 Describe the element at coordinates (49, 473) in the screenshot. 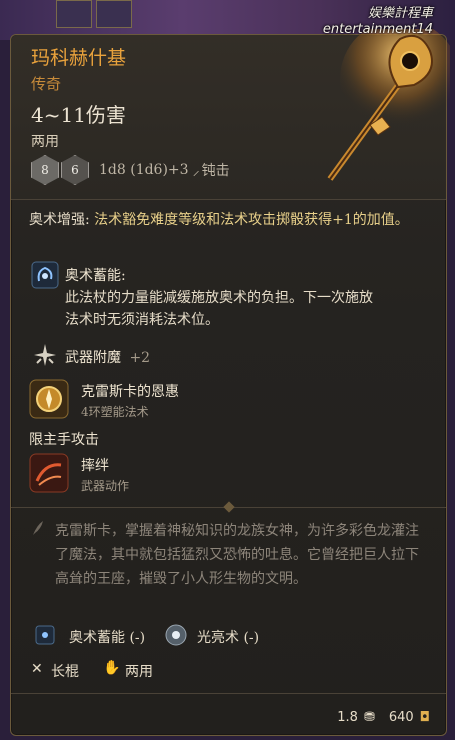

I see `action-icon` at that location.